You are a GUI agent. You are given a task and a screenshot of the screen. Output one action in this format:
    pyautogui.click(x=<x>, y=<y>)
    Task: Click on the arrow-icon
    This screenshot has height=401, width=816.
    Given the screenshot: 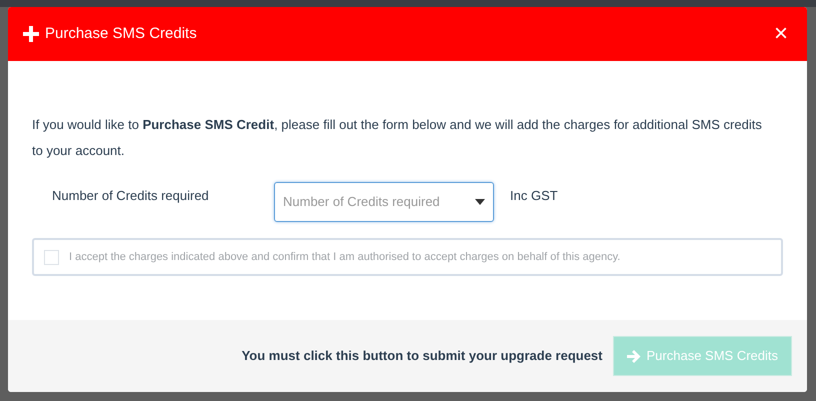 What is the action you would take?
    pyautogui.click(x=633, y=356)
    